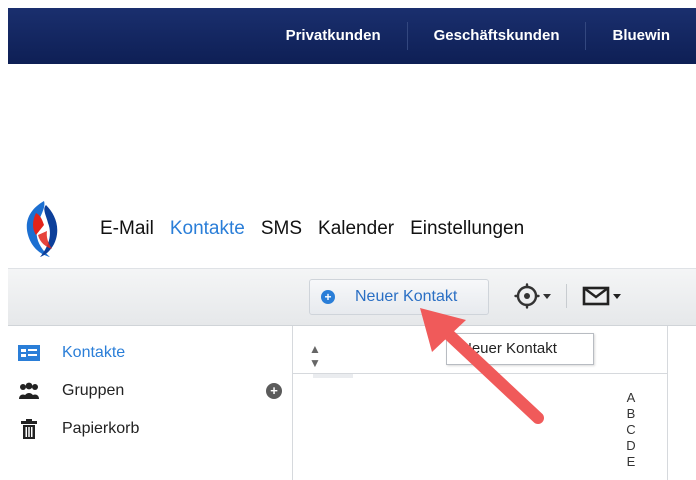 The width and height of the screenshot is (696, 480). I want to click on new-contact-tooltip: Neuer Kontakt, so click(520, 349).